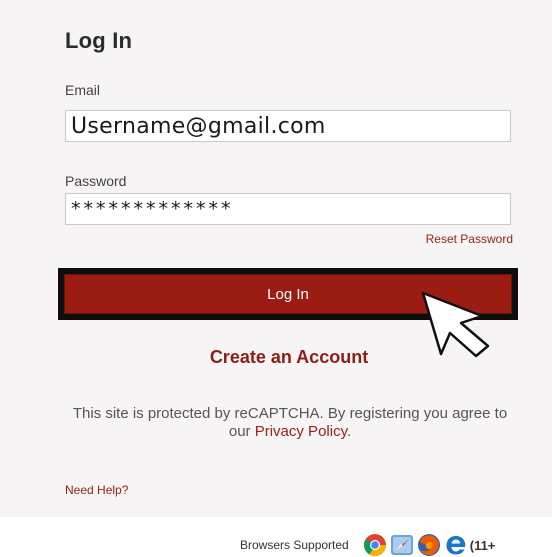  What do you see at coordinates (288, 126) in the screenshot?
I see `email-field: Username@gmail.com` at bounding box center [288, 126].